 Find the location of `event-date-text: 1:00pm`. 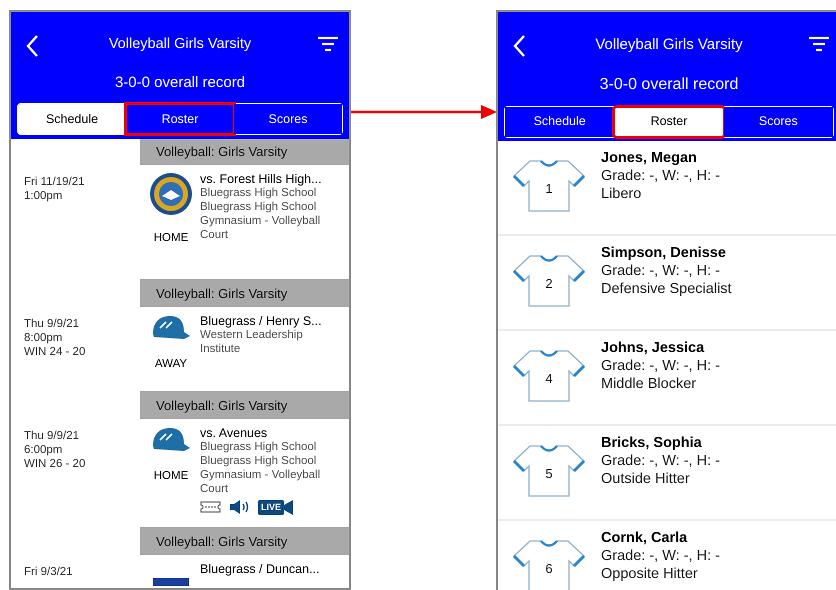

event-date-text: 1:00pm is located at coordinates (44, 196).